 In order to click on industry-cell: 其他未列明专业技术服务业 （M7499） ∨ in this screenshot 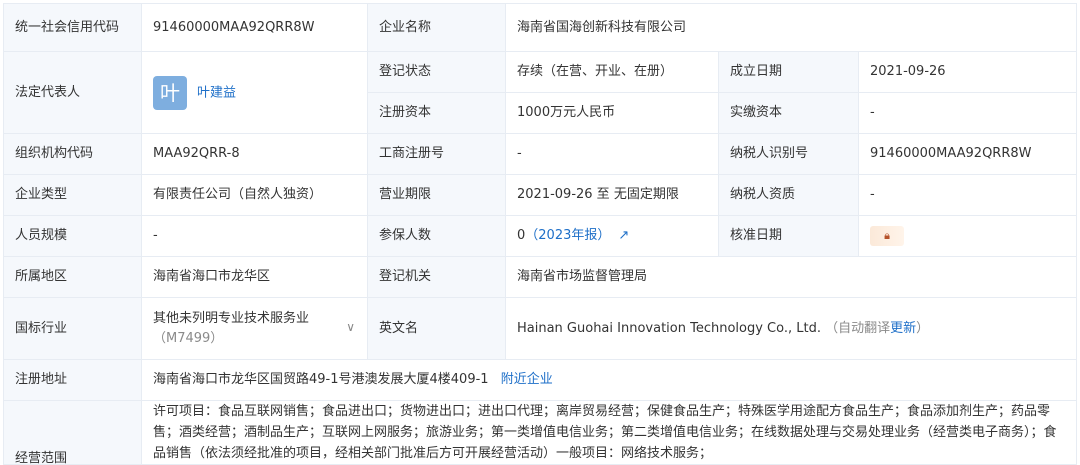, I will do `click(254, 328)`.